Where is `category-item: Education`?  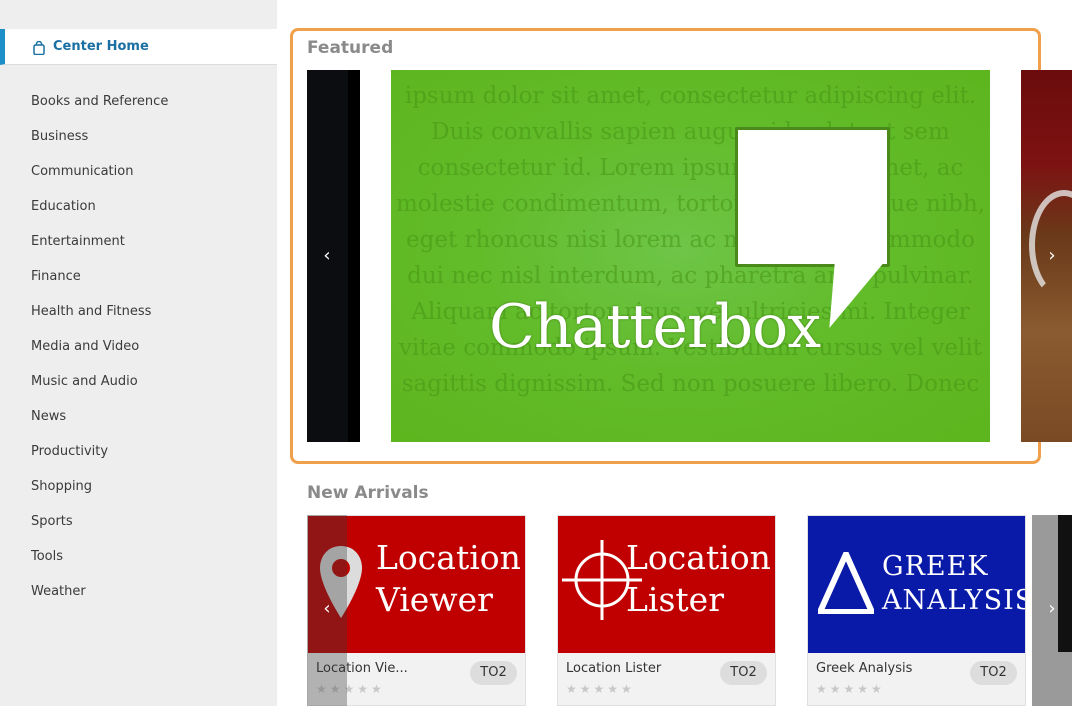
category-item: Education is located at coordinates (138, 206).